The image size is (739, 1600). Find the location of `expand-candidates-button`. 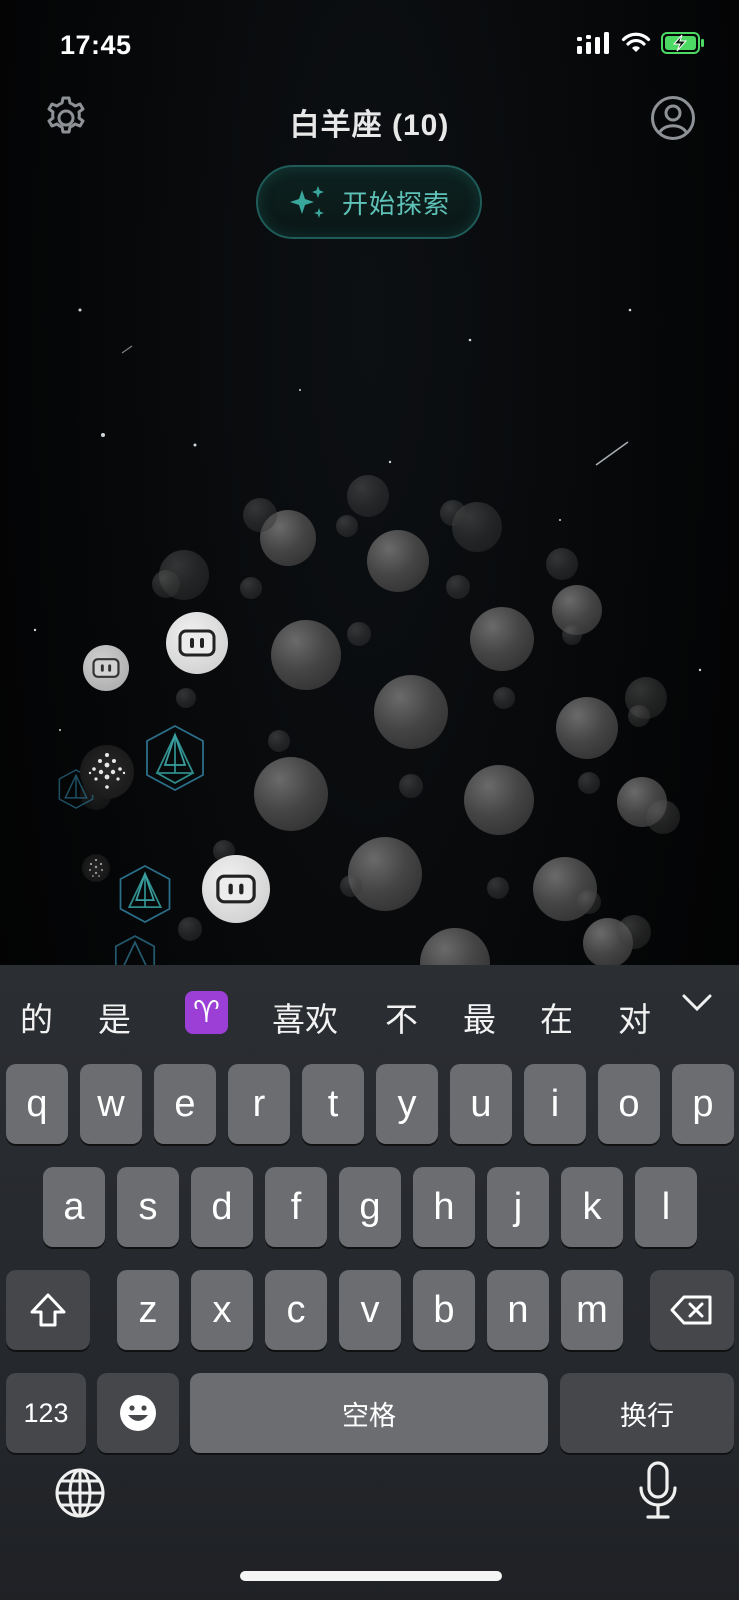

expand-candidates-button is located at coordinates (697, 1005).